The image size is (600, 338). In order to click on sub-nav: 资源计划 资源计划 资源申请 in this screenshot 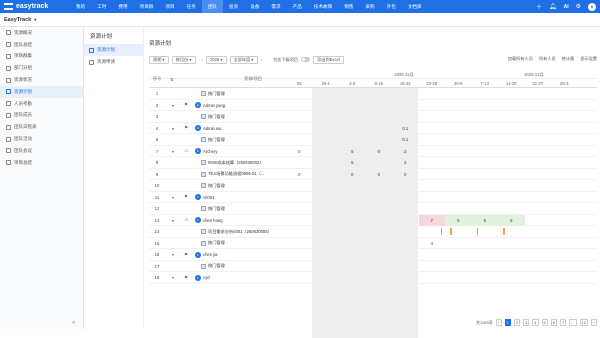, I will do `click(114, 178)`.